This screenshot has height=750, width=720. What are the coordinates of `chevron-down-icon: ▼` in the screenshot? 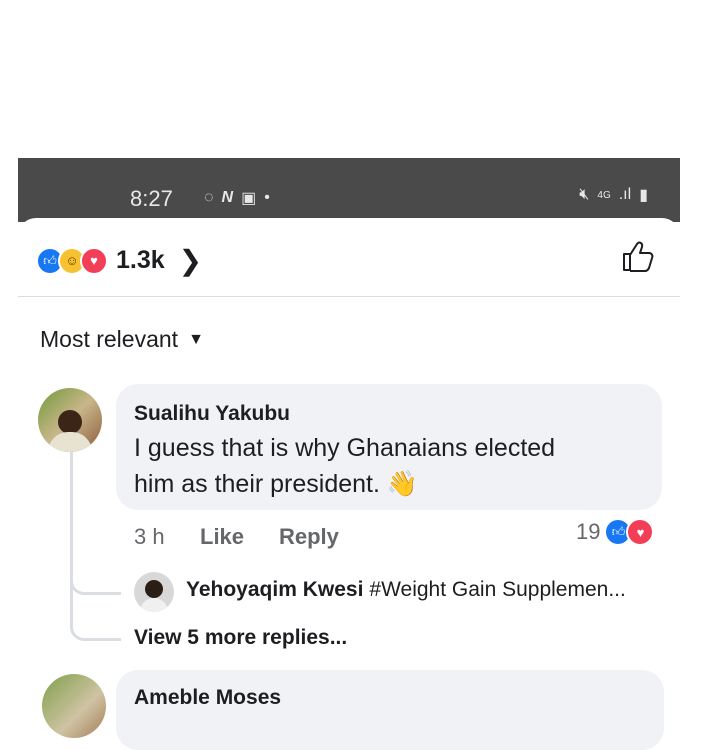 It's located at (196, 339).